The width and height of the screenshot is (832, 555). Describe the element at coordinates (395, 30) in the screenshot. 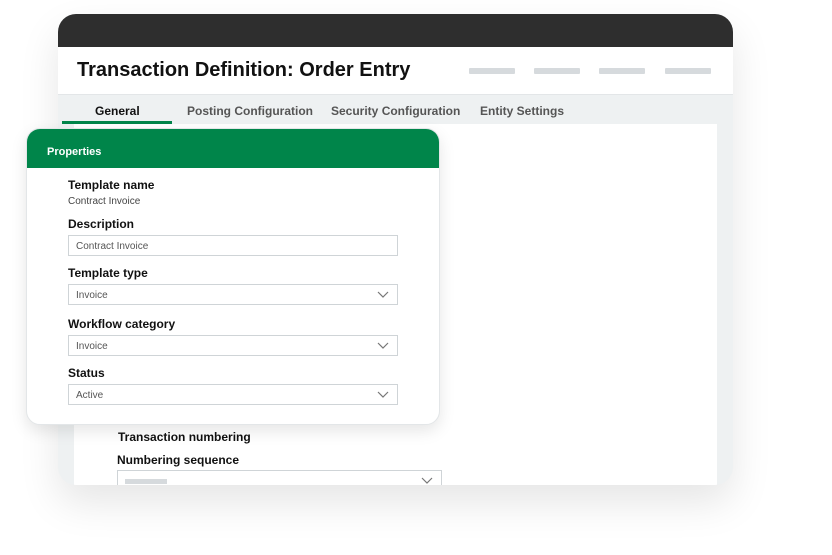

I see `window-titlebar` at that location.